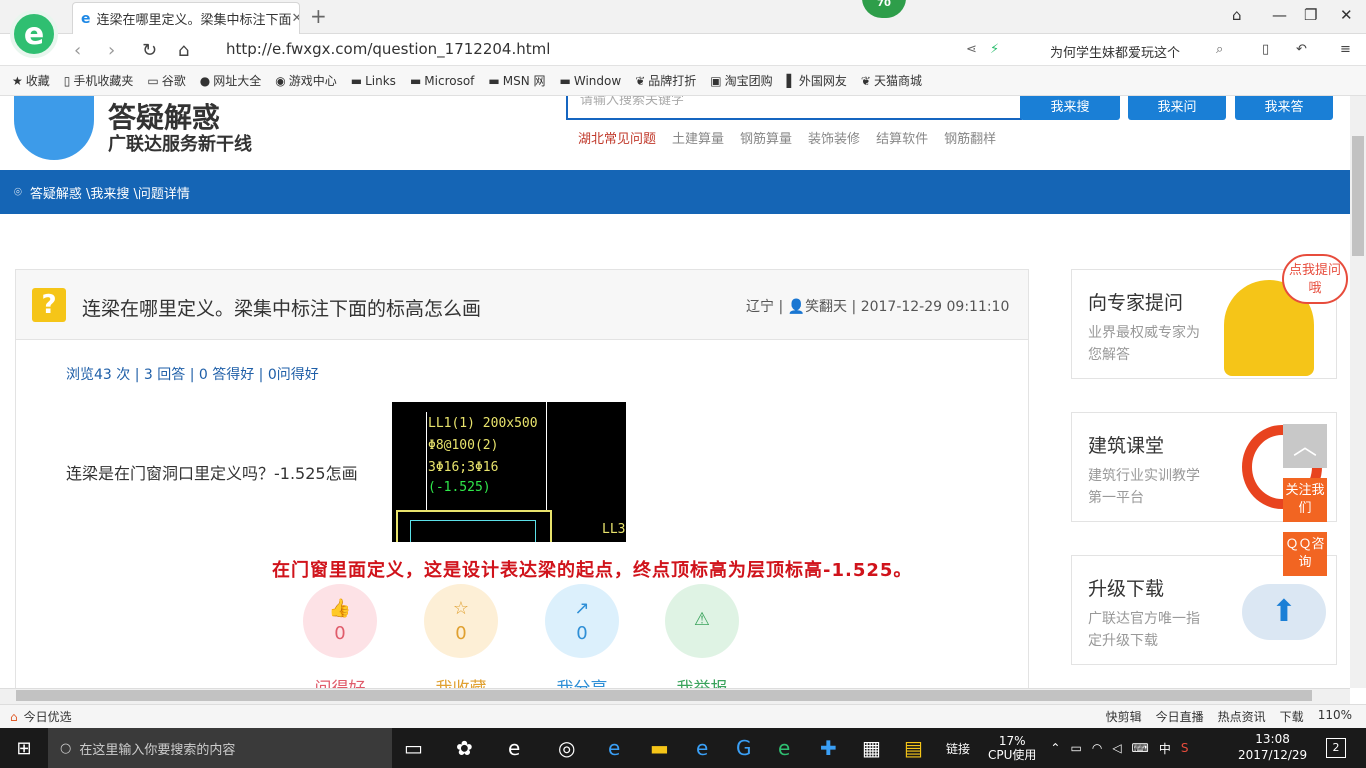 This screenshot has height=768, width=1366. Describe the element at coordinates (413, 748) in the screenshot. I see `task-view-icon: ▭` at that location.